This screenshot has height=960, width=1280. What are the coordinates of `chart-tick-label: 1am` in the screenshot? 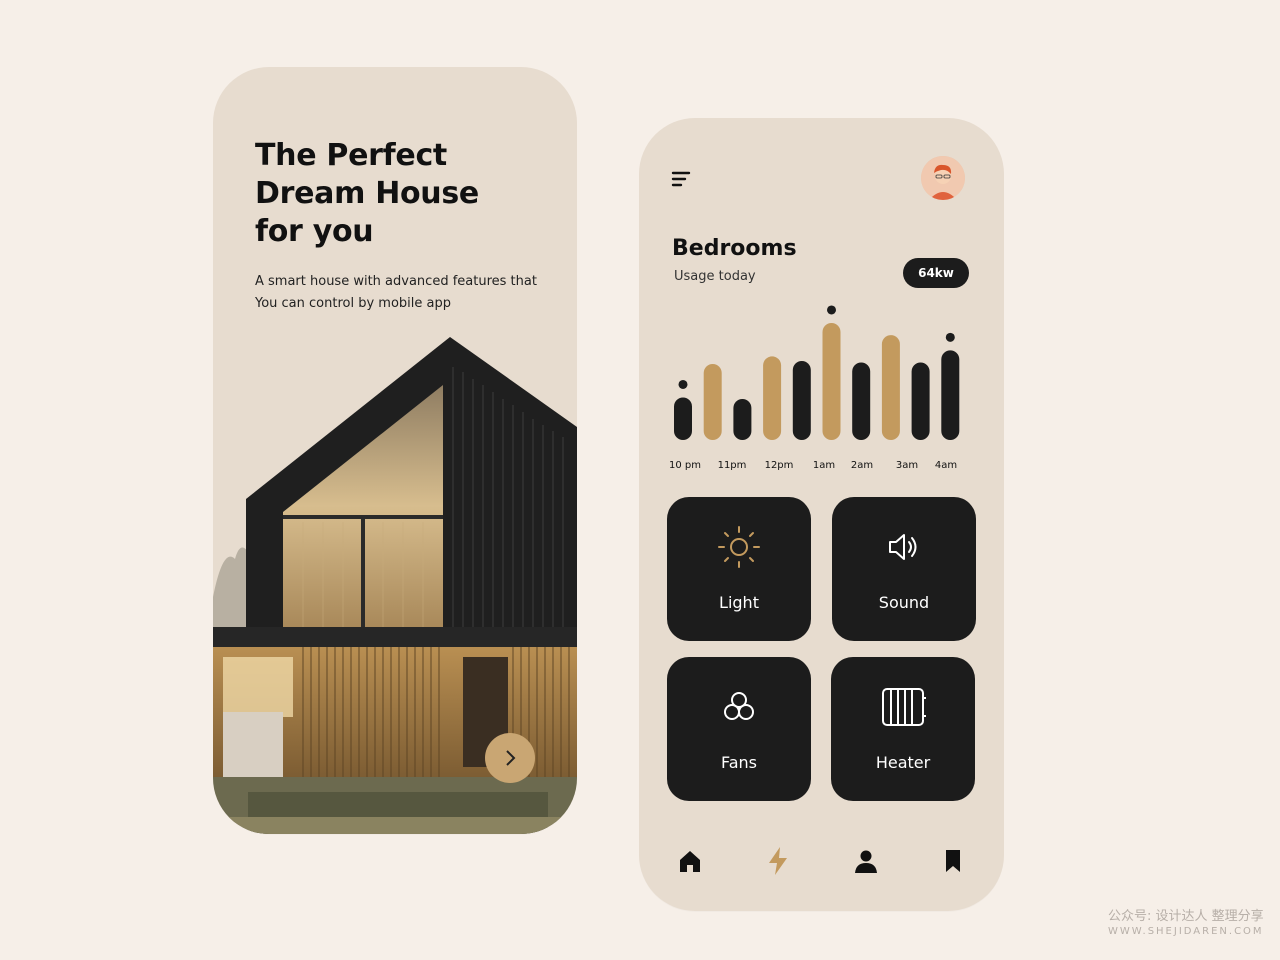 It's located at (824, 465).